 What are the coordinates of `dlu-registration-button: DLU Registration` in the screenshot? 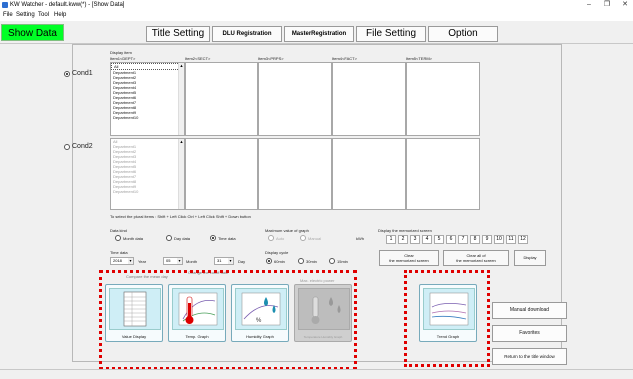 It's located at (247, 34).